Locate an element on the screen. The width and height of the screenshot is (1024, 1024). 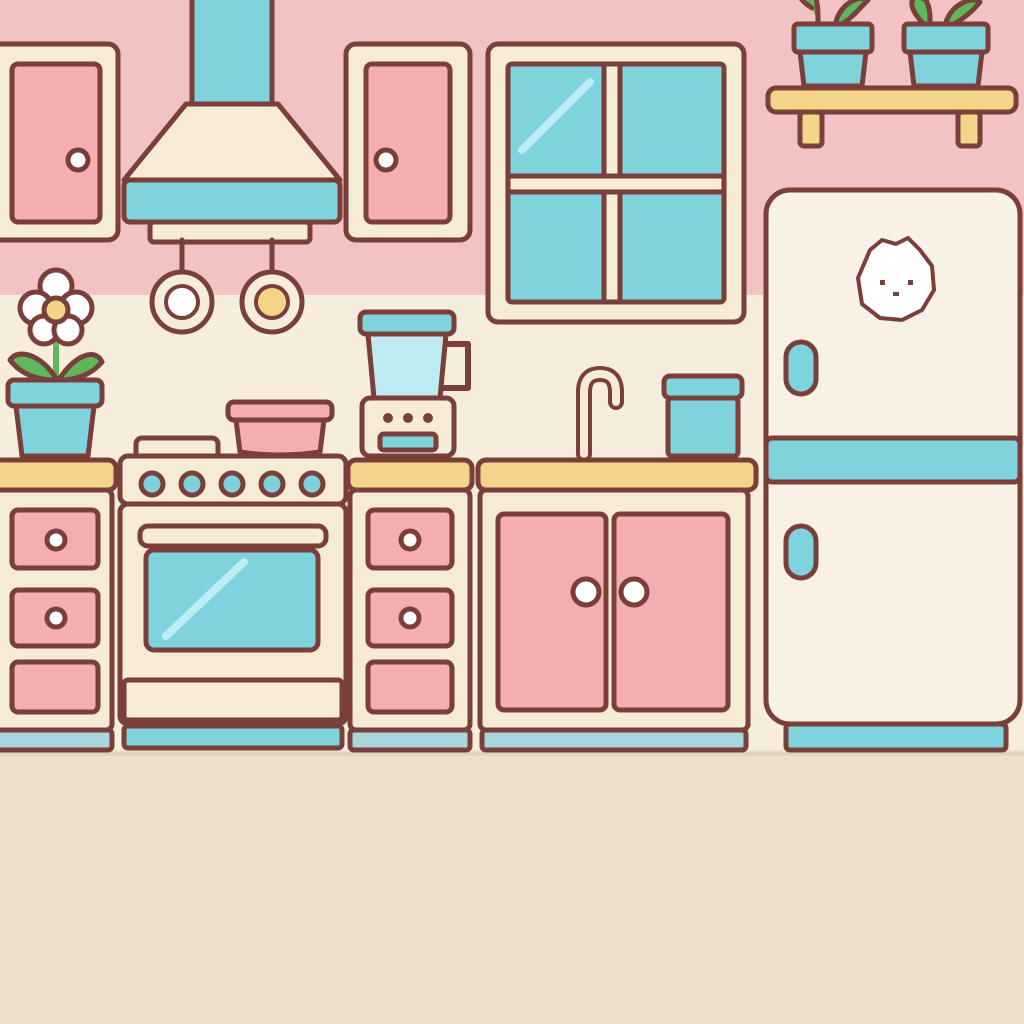
upper-cabinet-right is located at coordinates (408, 142).